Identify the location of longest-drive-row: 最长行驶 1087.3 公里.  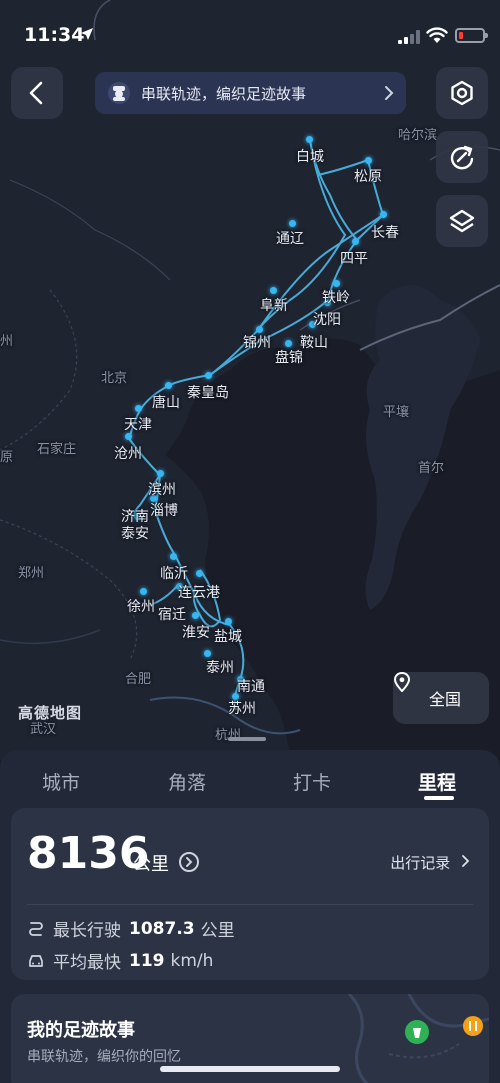
(131, 928).